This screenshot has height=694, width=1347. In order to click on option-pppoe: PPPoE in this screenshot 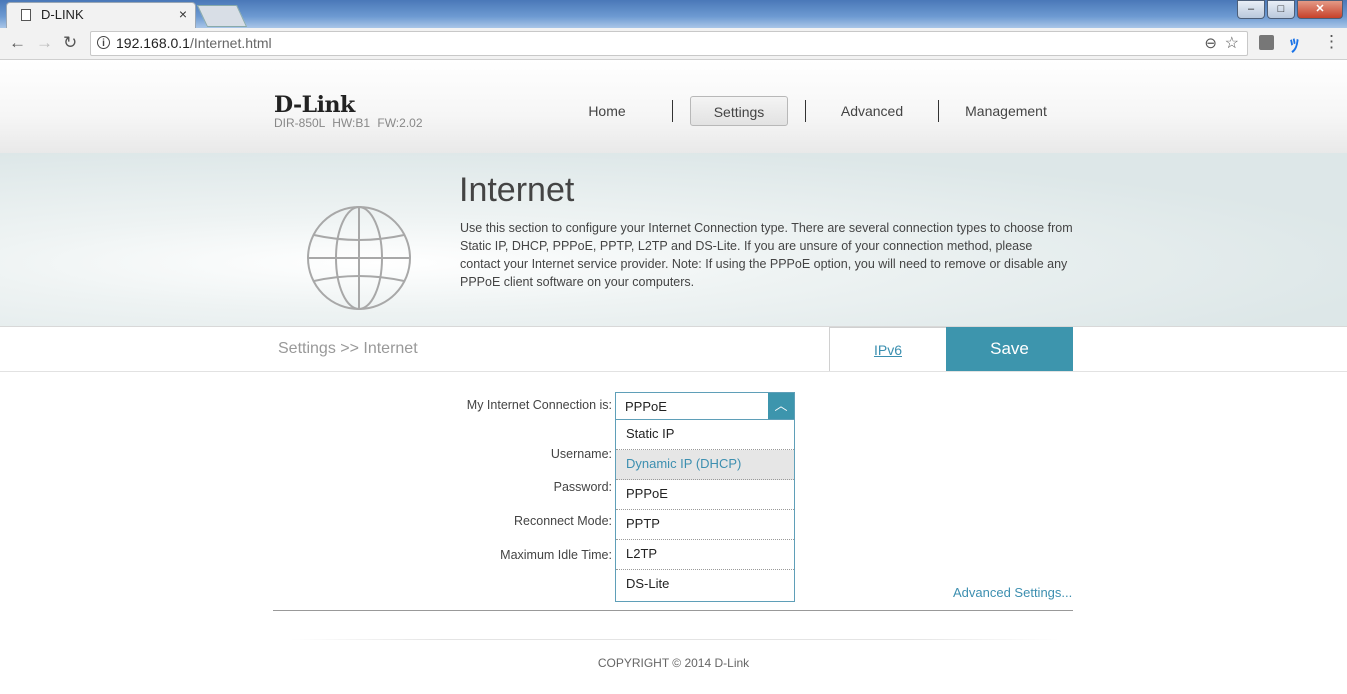, I will do `click(705, 495)`.